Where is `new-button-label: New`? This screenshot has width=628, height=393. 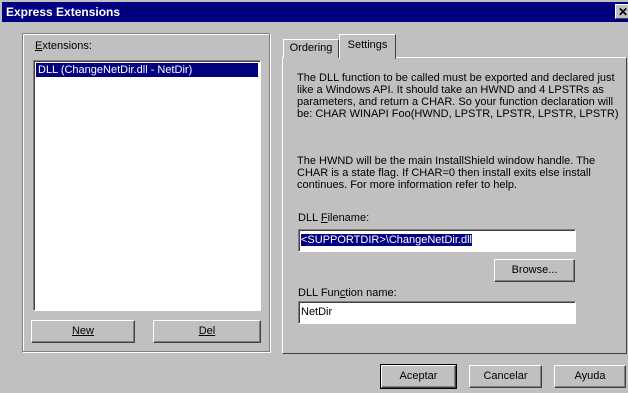
new-button-label: New is located at coordinates (82, 331).